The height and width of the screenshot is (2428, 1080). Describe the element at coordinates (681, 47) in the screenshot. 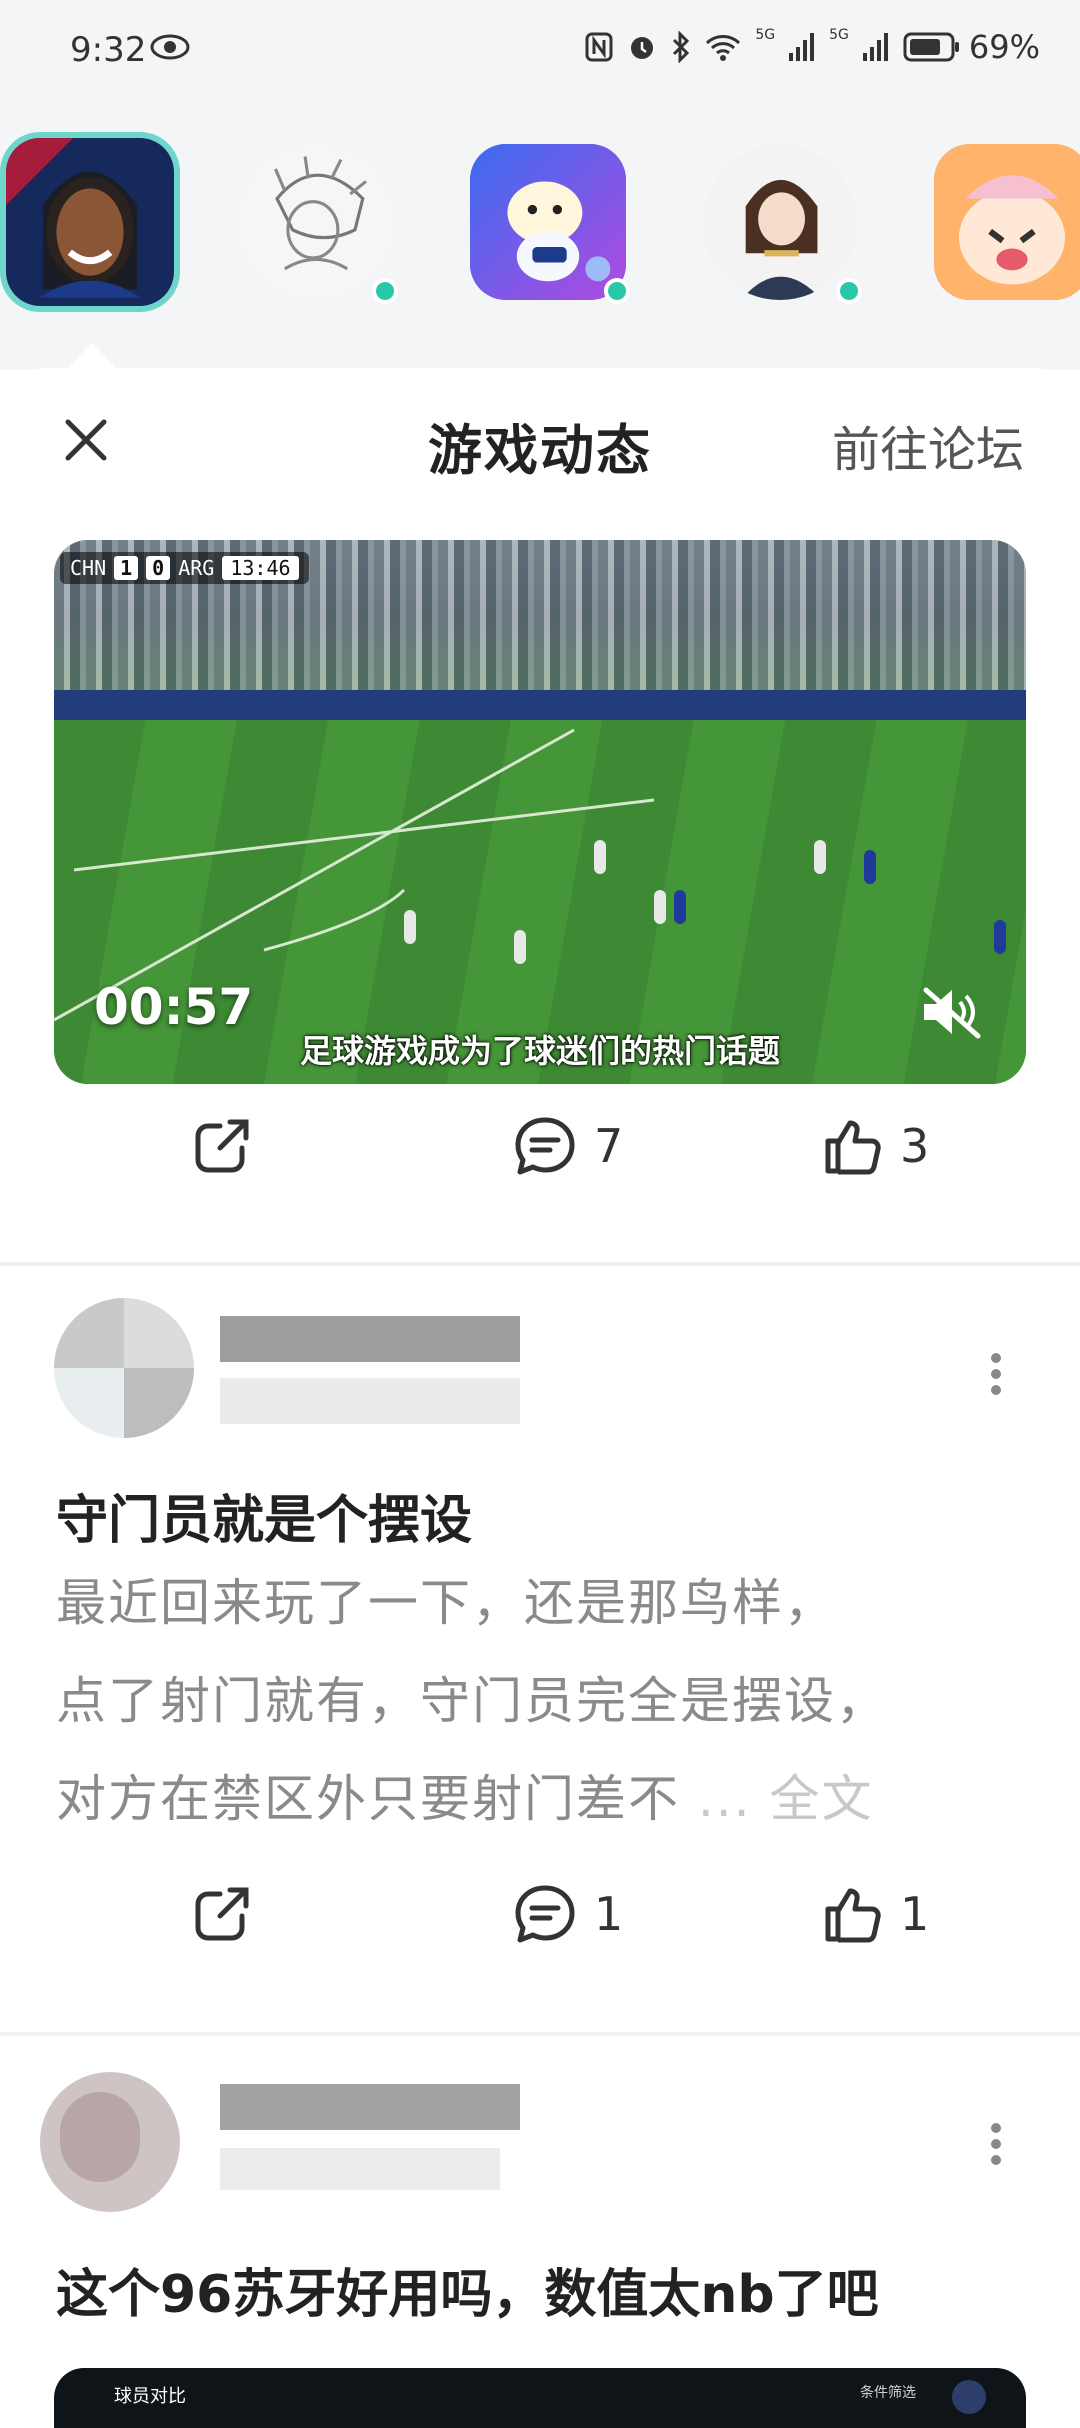

I see `bluetooth-icon` at that location.